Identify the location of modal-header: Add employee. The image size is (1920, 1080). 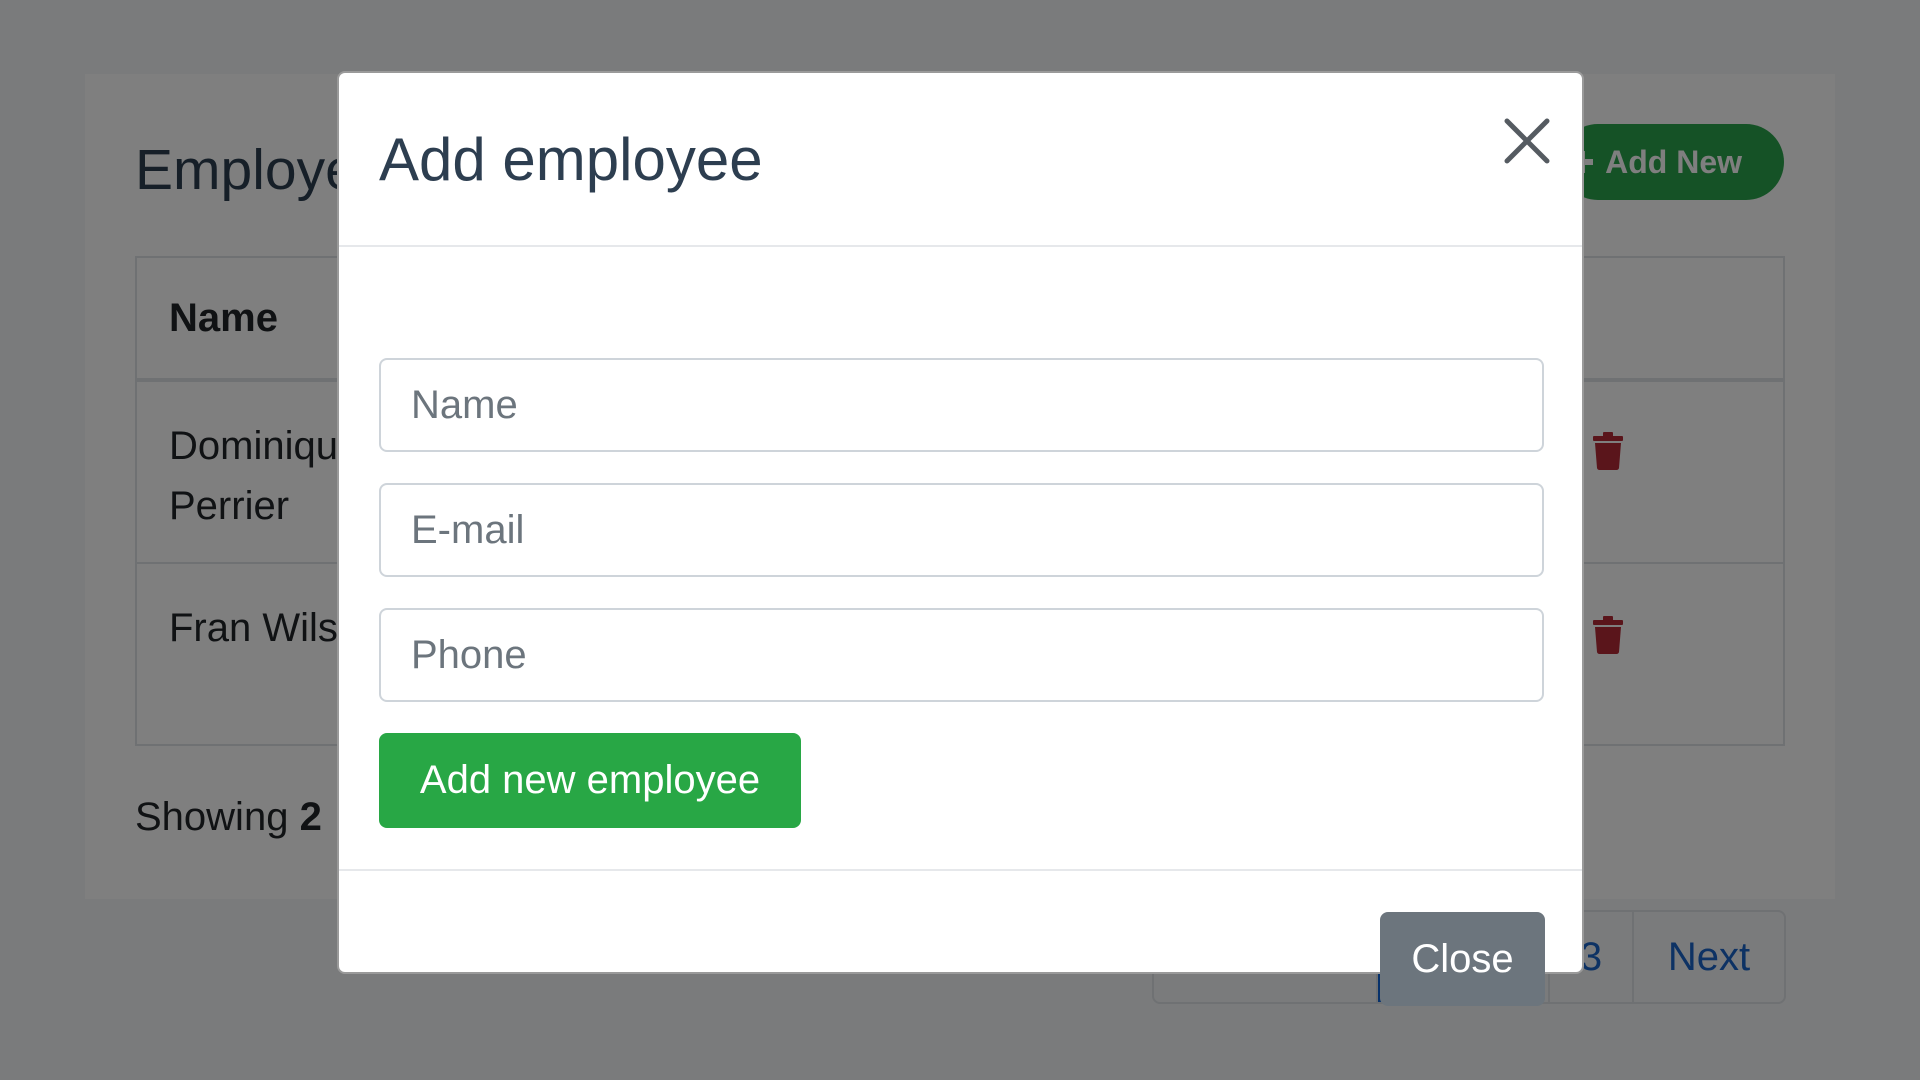
(960, 160).